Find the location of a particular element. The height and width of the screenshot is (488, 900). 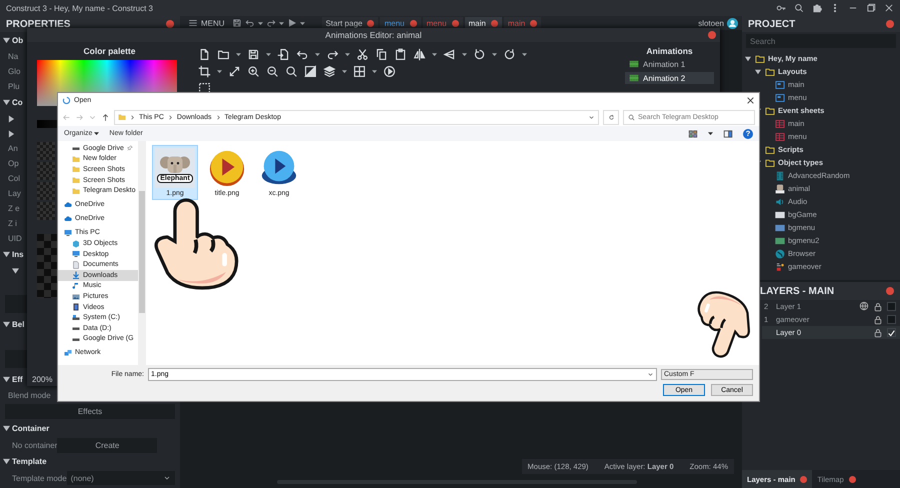

cube-icon is located at coordinates (76, 244).